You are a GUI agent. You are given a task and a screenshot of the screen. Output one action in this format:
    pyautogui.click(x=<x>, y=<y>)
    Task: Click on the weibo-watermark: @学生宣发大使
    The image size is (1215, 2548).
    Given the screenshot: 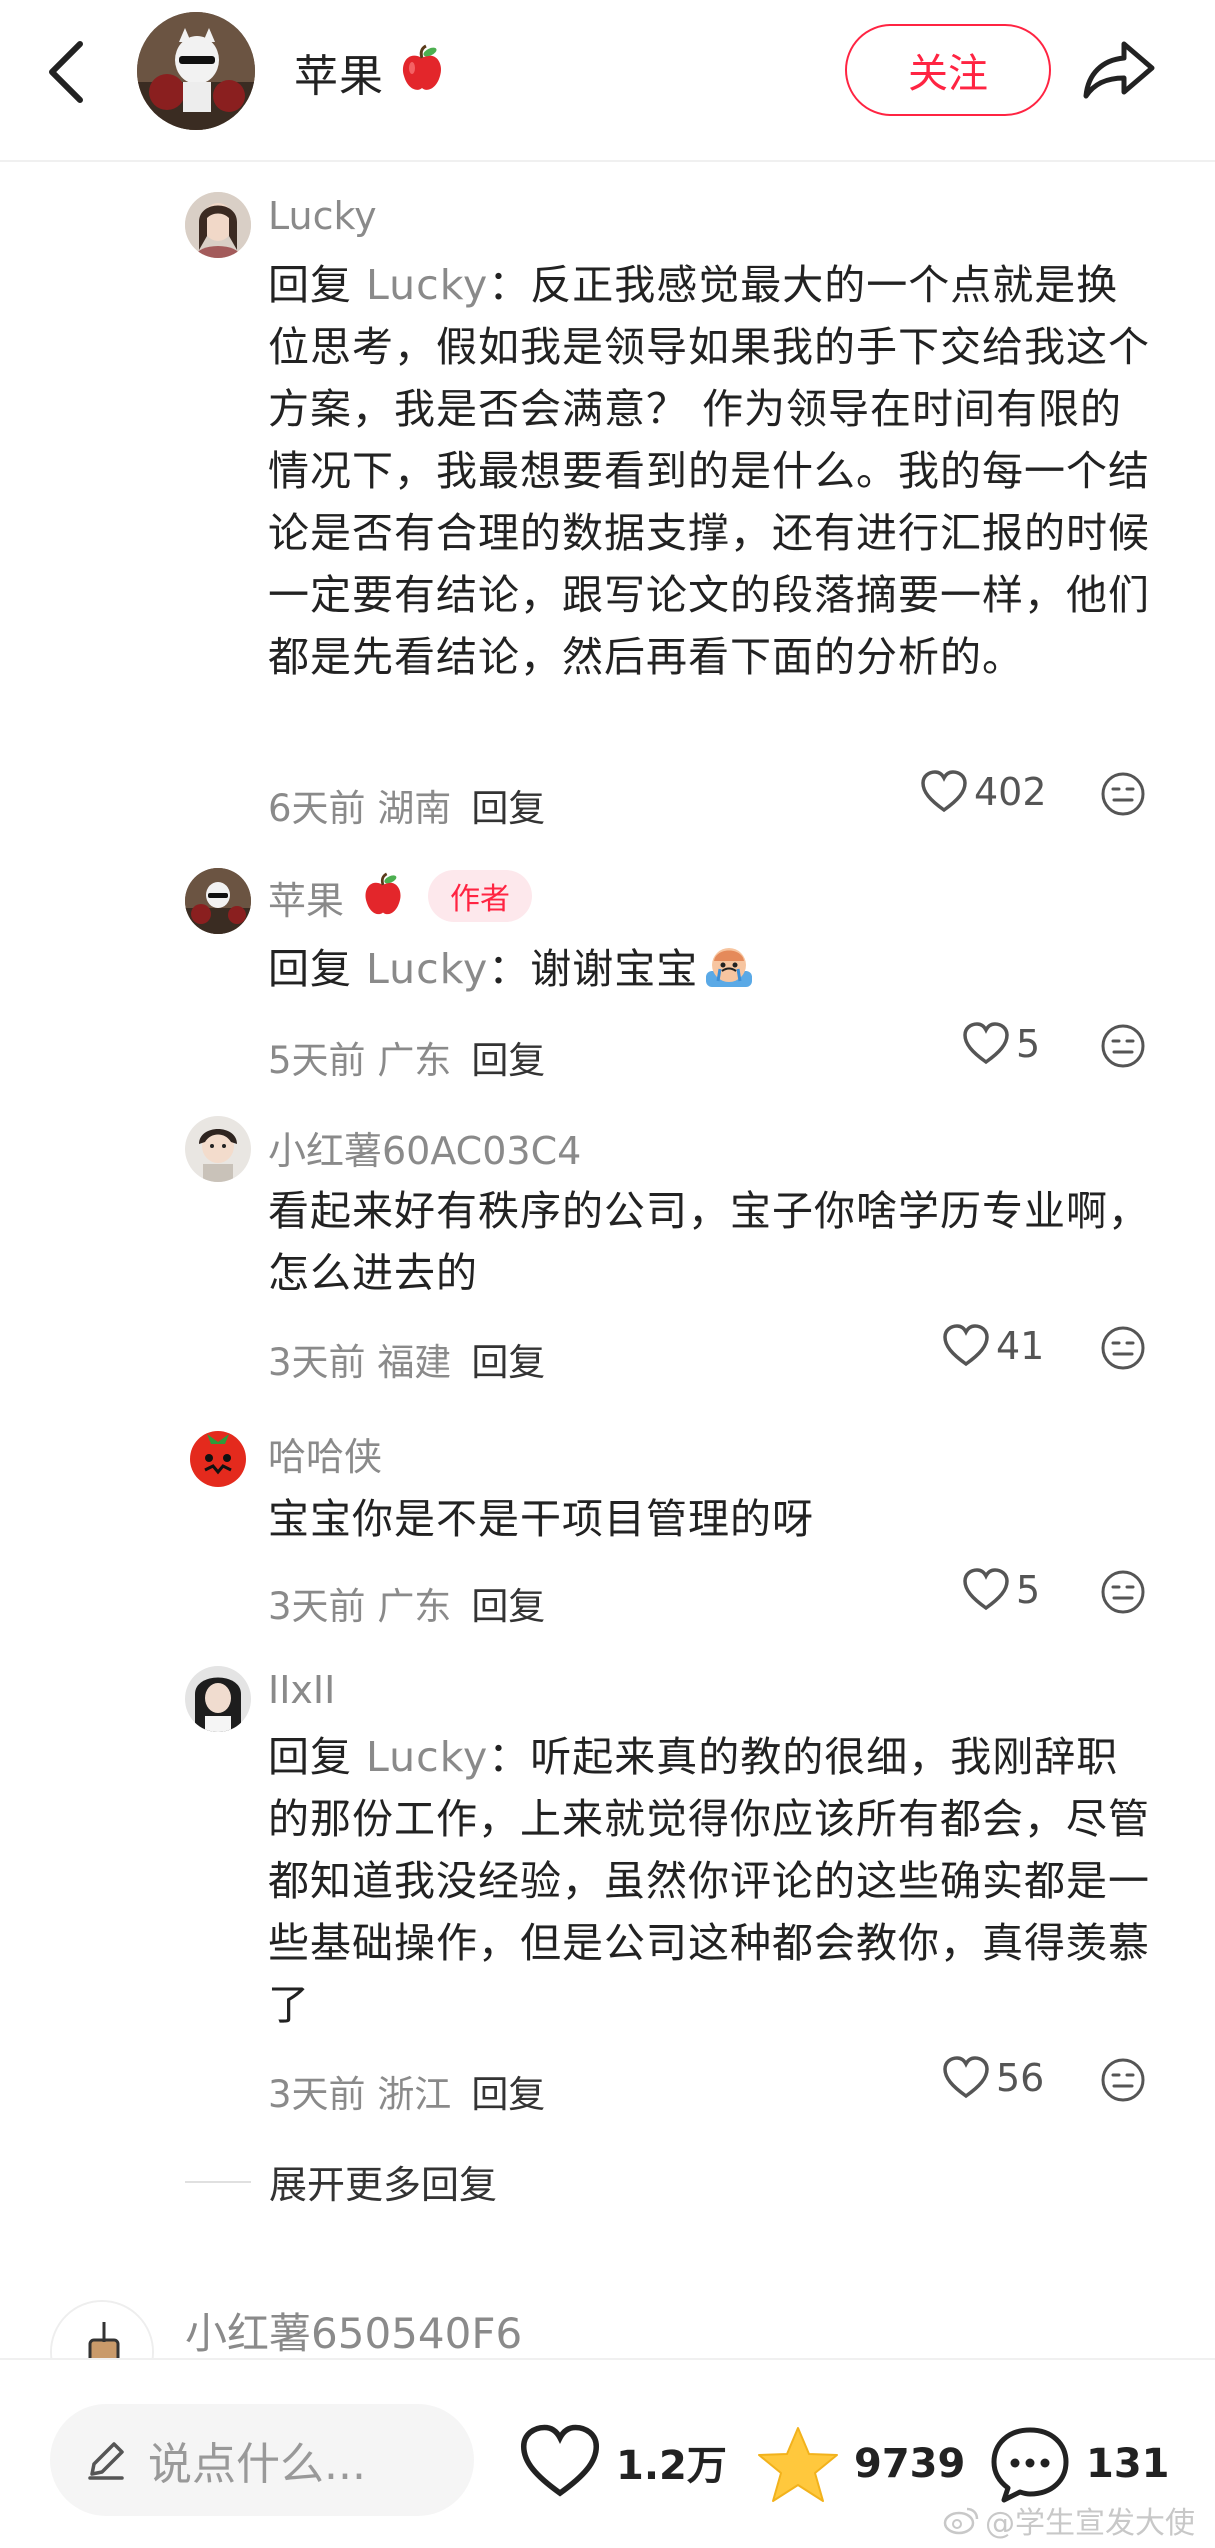 What is the action you would take?
    pyautogui.click(x=1069, y=2520)
    